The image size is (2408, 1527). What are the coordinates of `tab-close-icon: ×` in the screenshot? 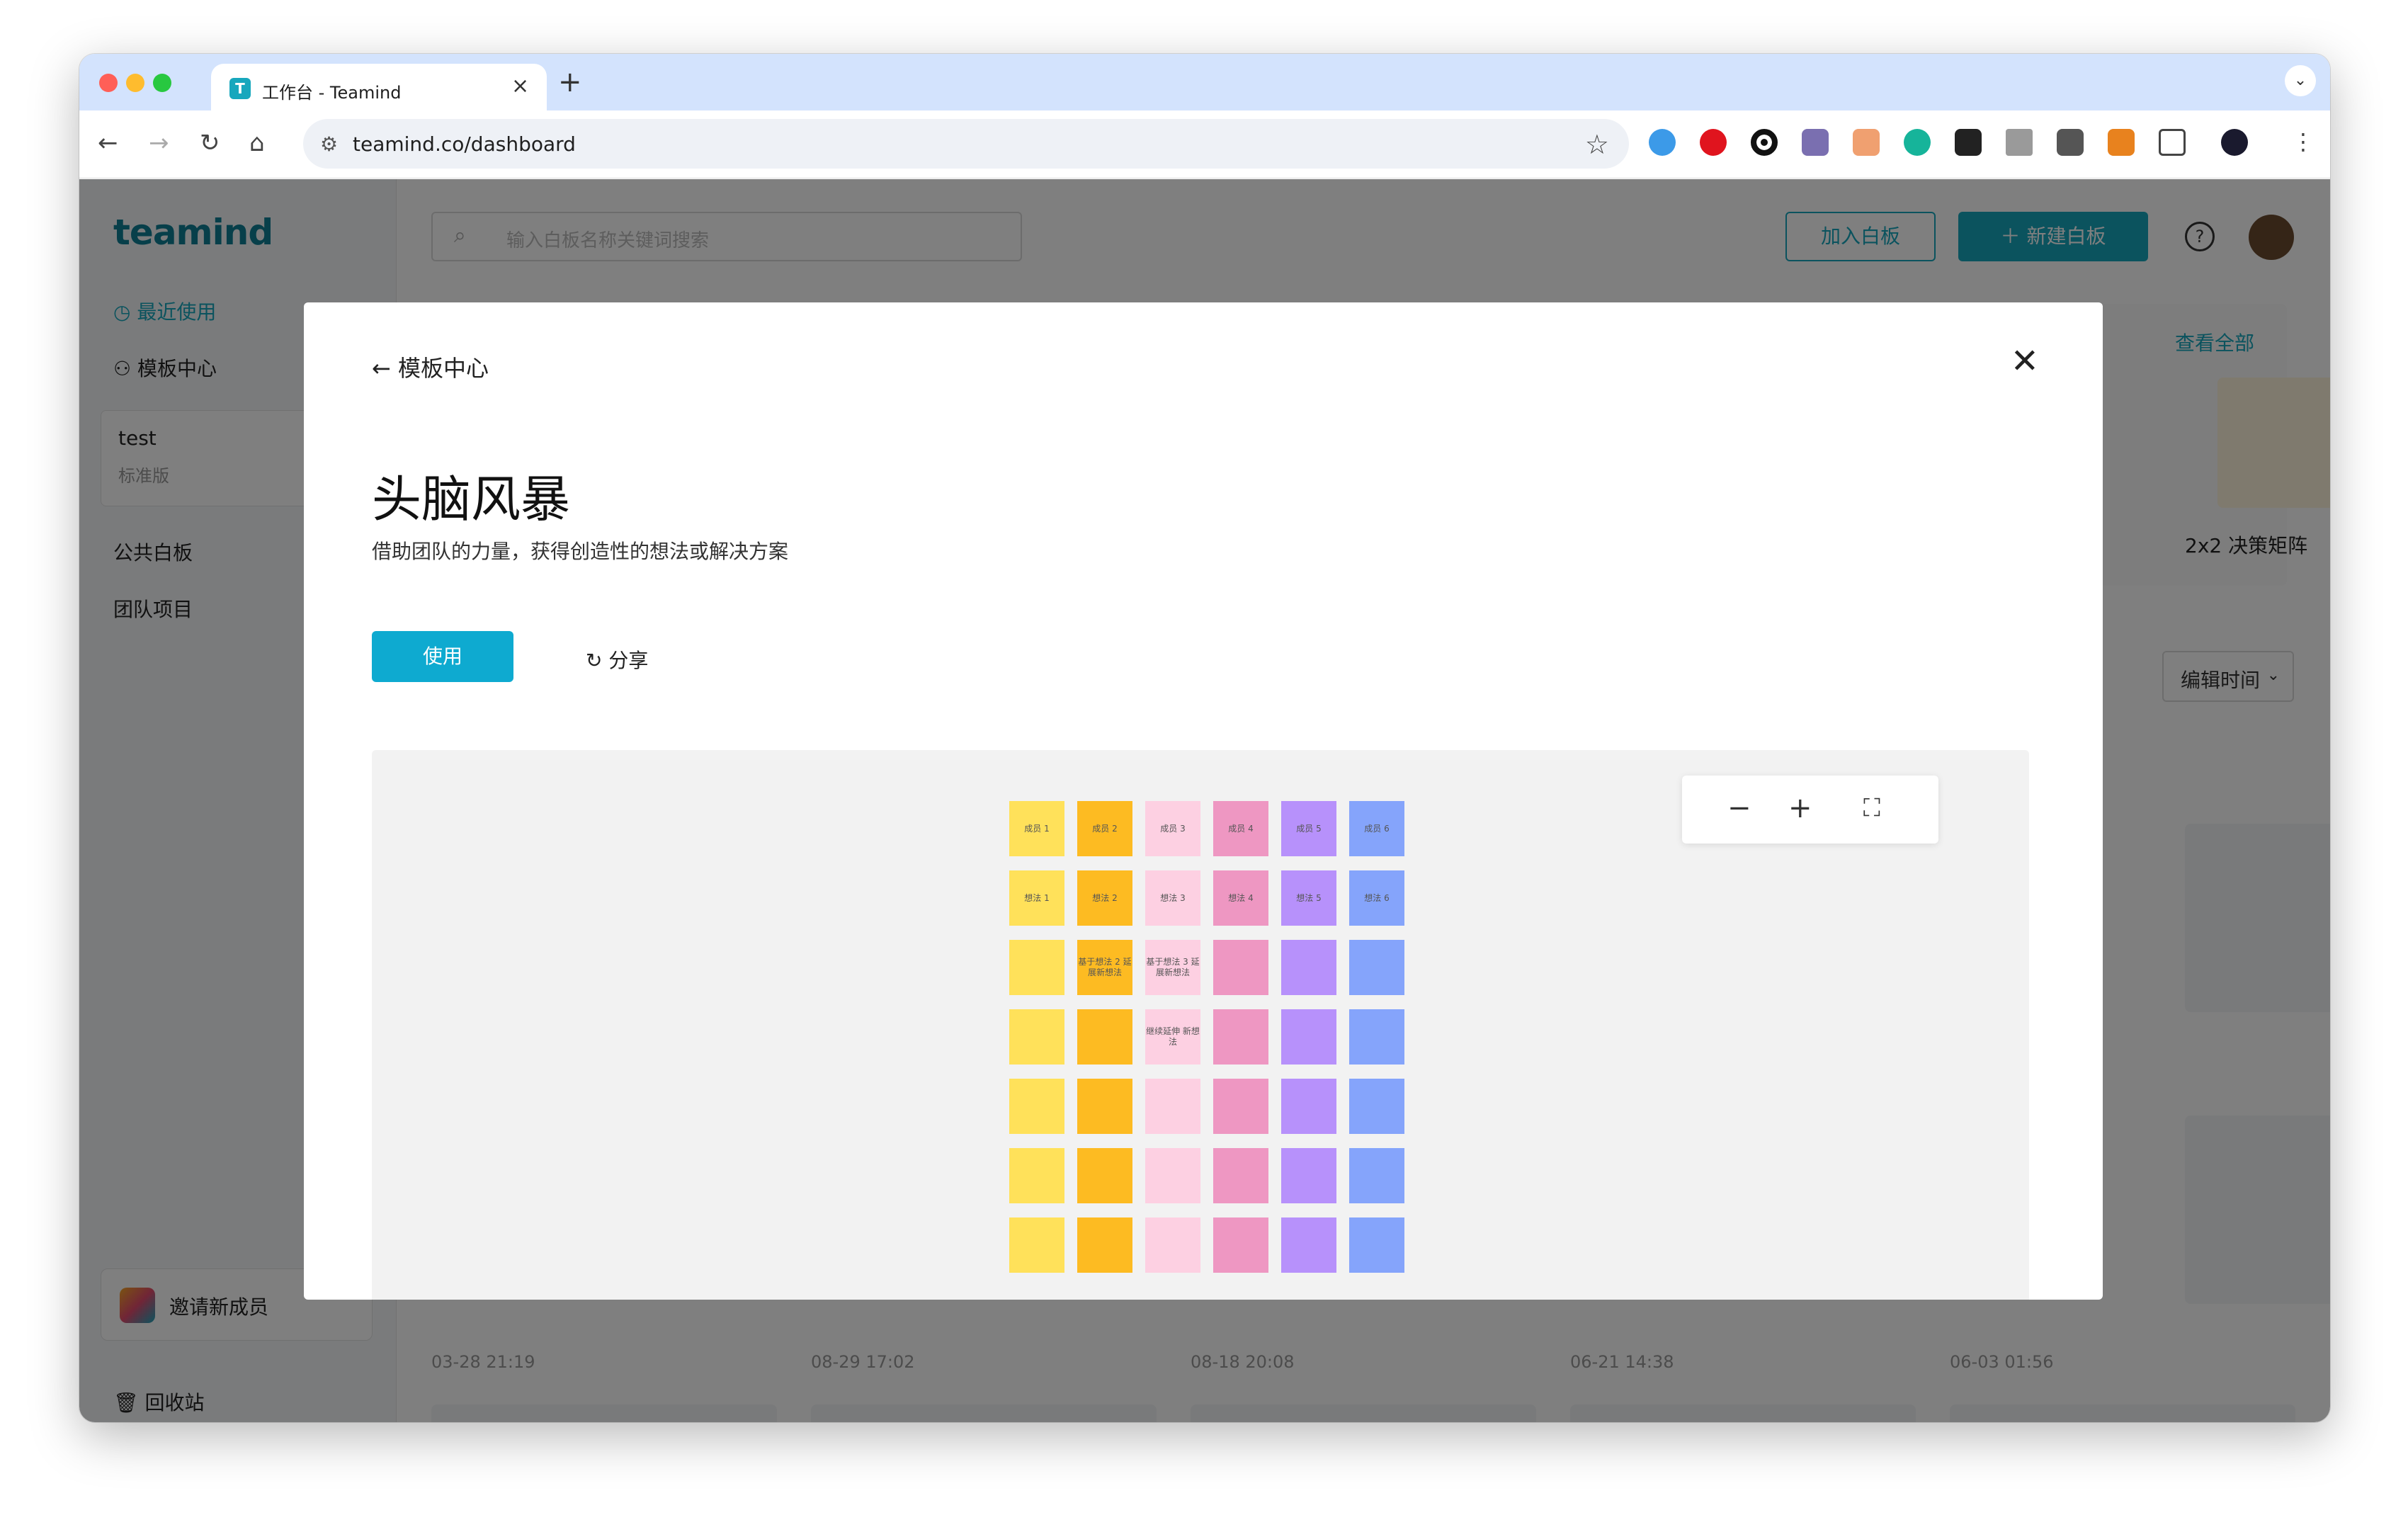 It's located at (520, 86).